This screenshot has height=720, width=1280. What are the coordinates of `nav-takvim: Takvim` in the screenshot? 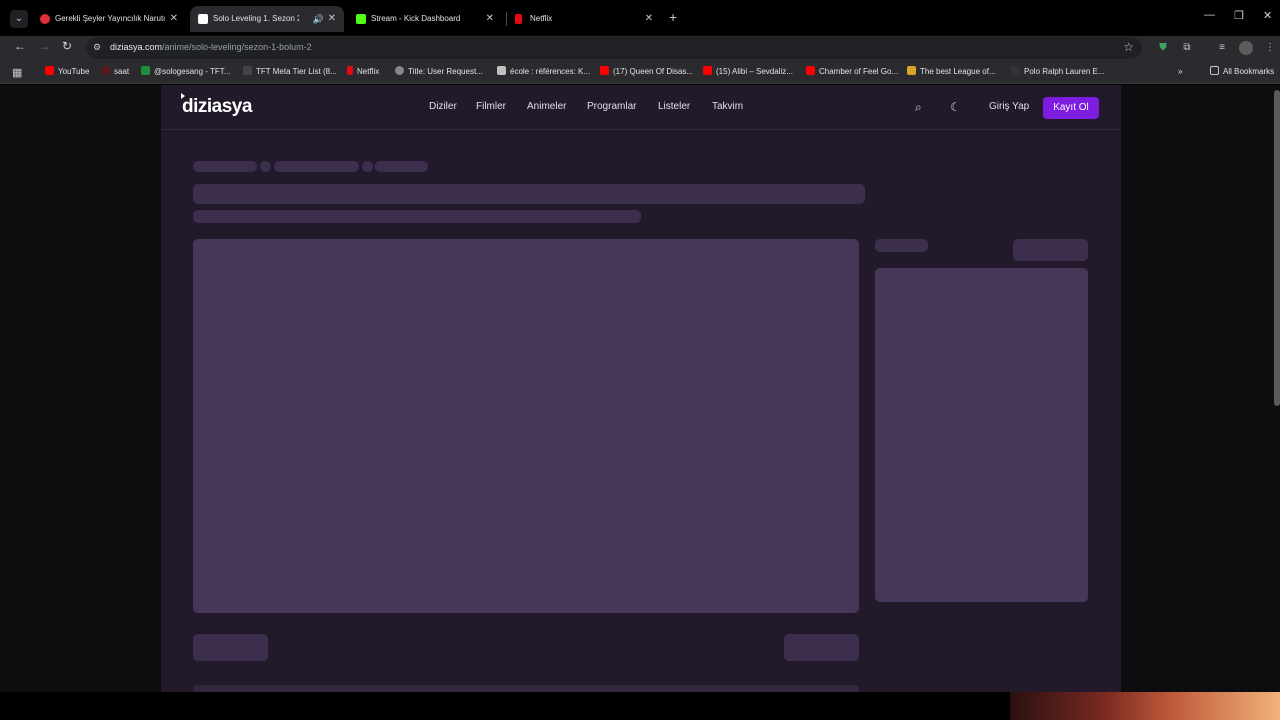 It's located at (727, 106).